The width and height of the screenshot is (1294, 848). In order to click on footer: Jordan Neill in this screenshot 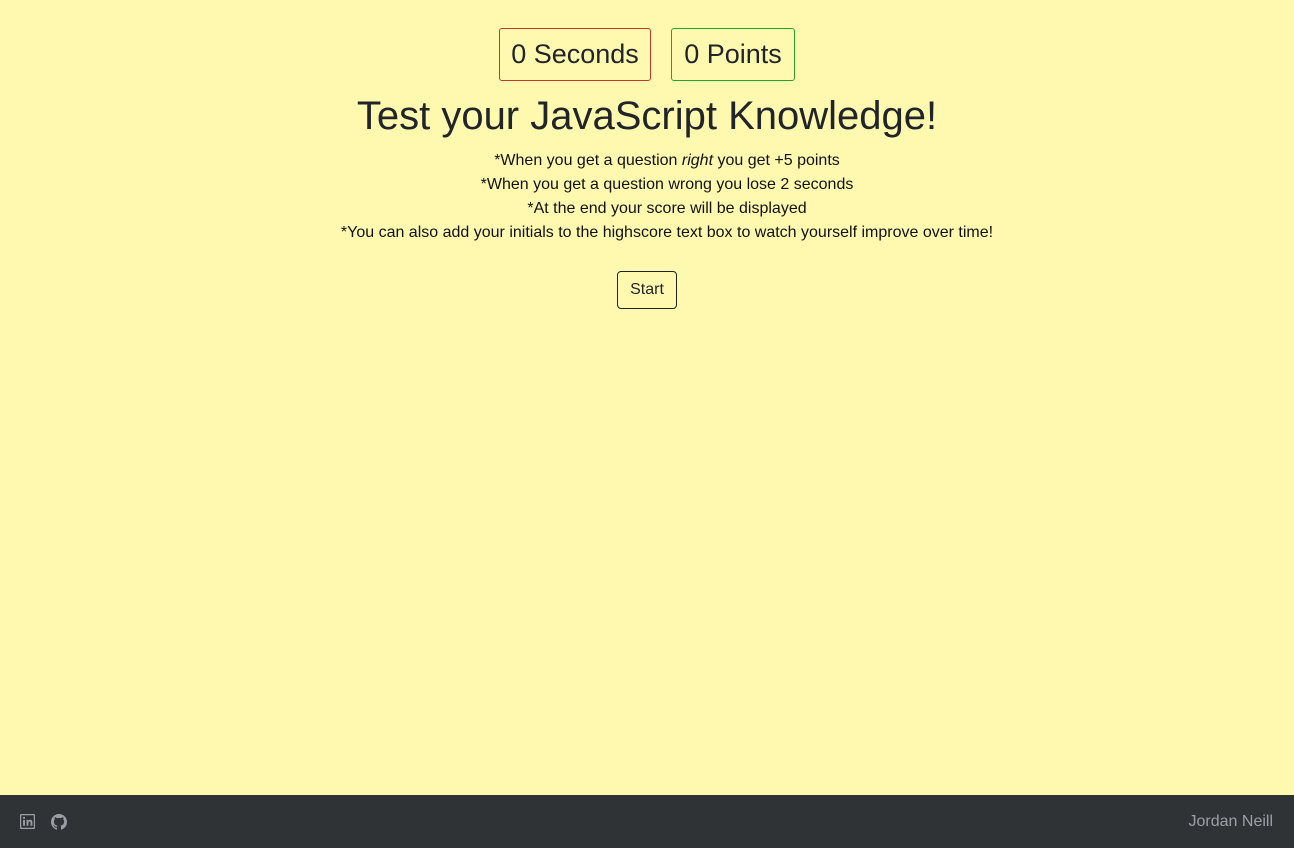, I will do `click(647, 821)`.